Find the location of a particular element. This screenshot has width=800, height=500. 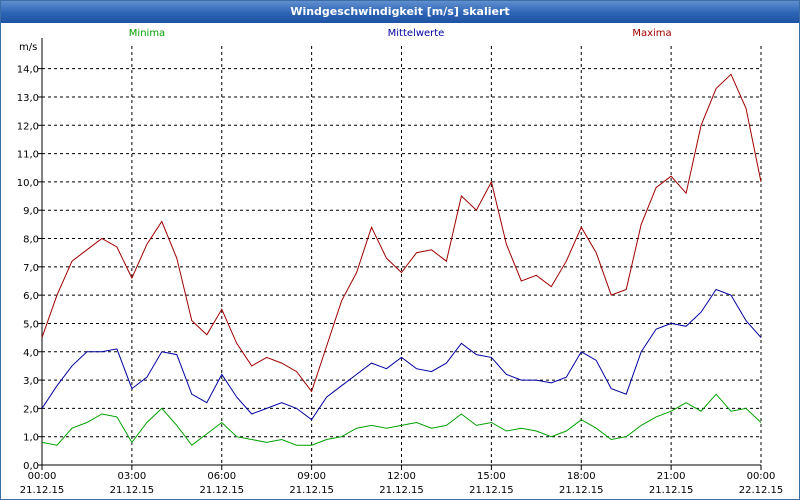

y-tick-label: 13,0 is located at coordinates (28, 98).